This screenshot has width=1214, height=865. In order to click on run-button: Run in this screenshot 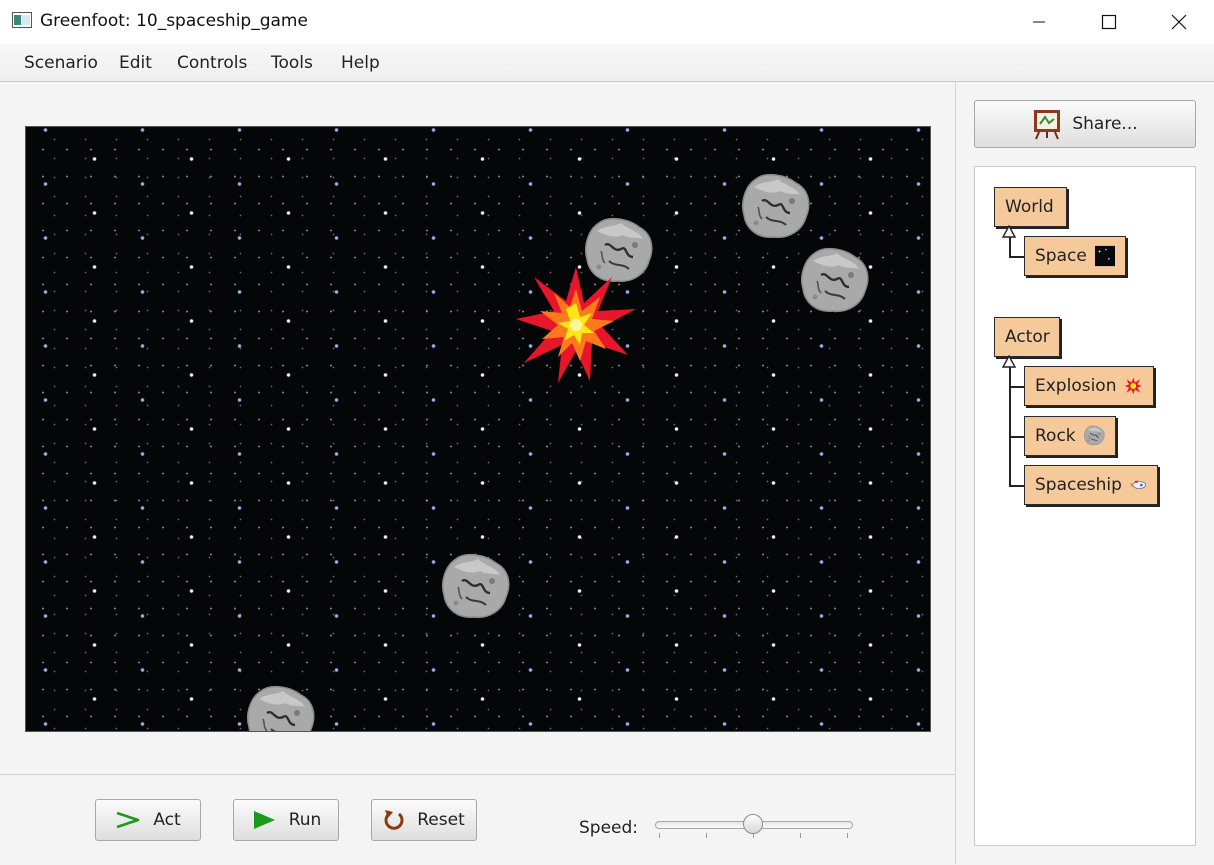, I will do `click(286, 820)`.